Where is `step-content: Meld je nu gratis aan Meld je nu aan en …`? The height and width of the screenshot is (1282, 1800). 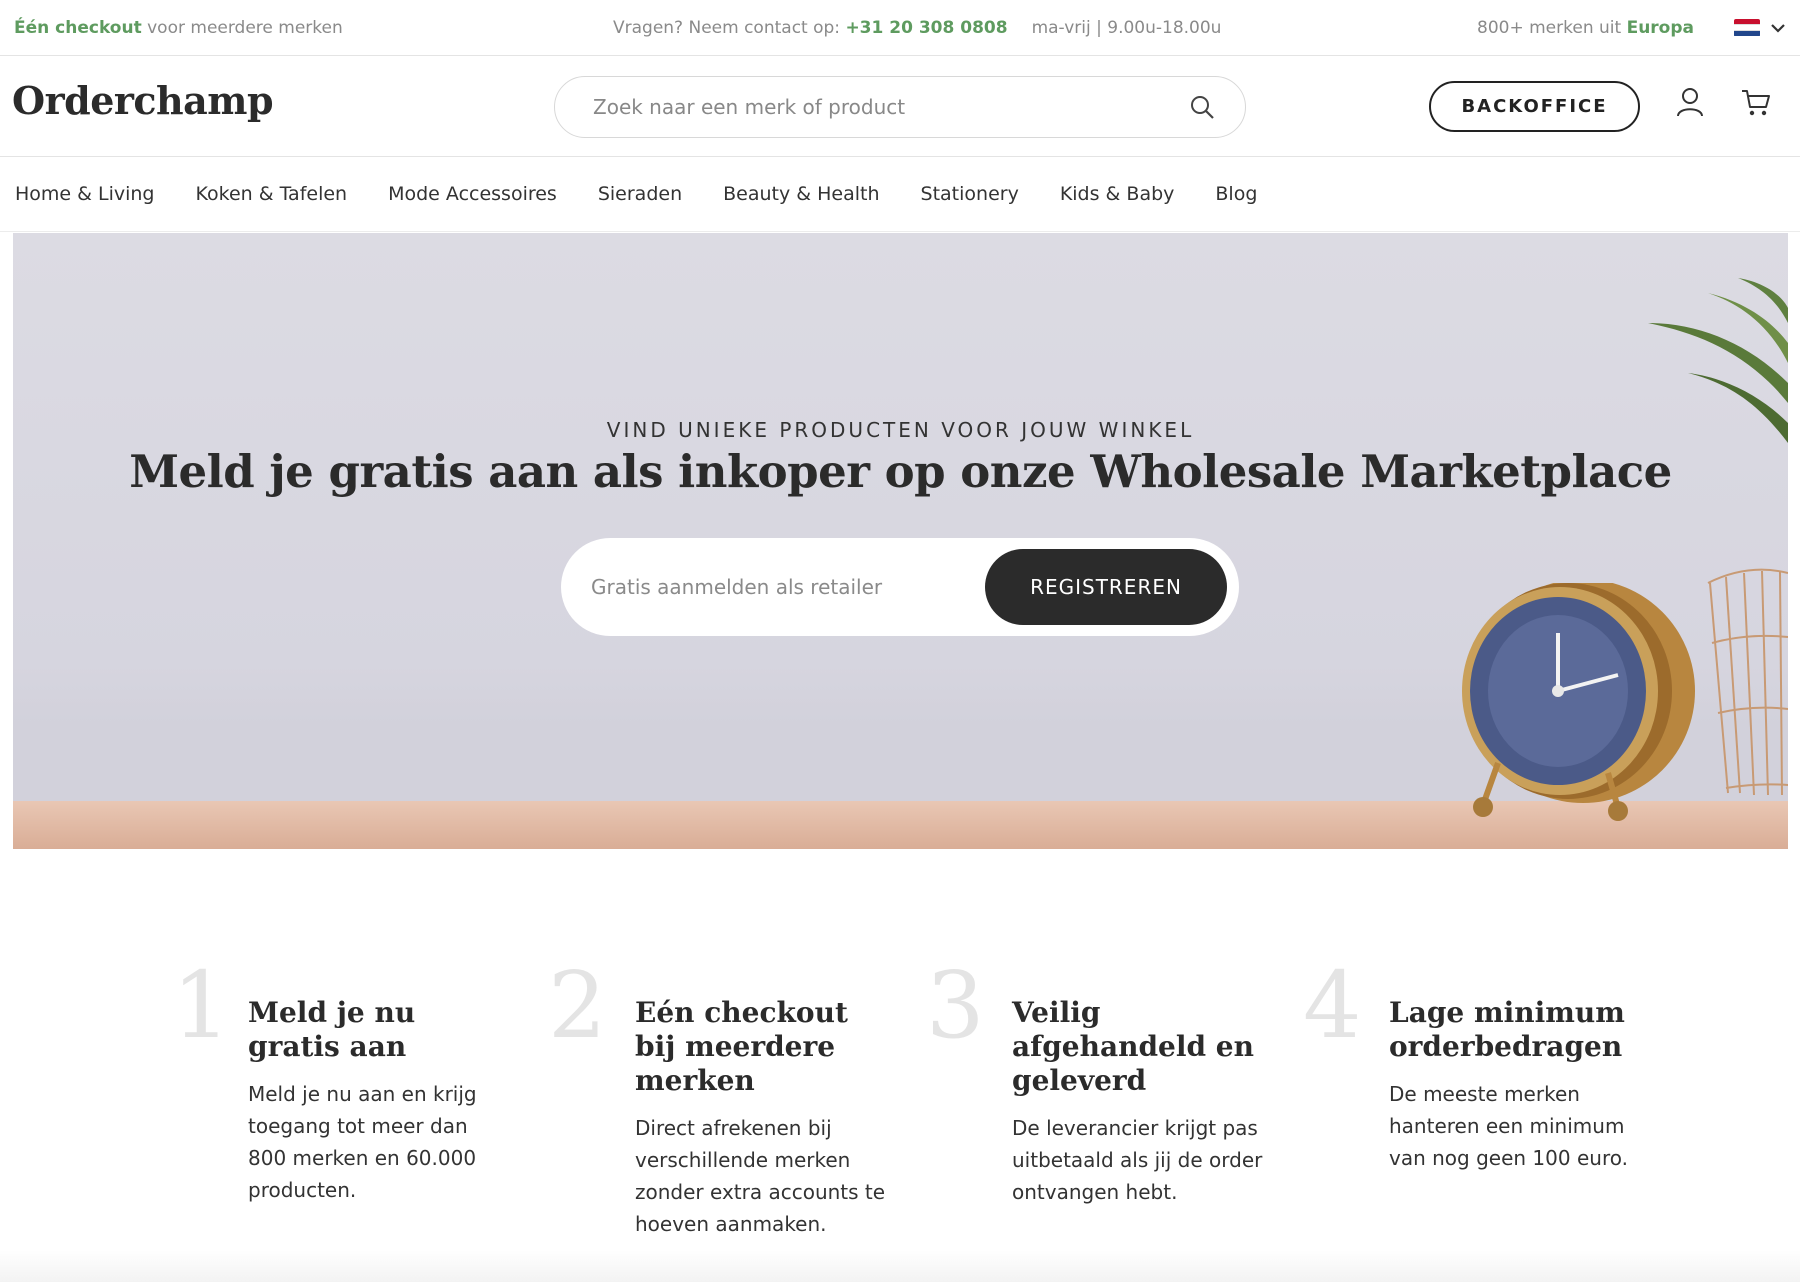
step-content: Meld je nu gratis aan Meld je nu aan en … is located at coordinates (375, 1101).